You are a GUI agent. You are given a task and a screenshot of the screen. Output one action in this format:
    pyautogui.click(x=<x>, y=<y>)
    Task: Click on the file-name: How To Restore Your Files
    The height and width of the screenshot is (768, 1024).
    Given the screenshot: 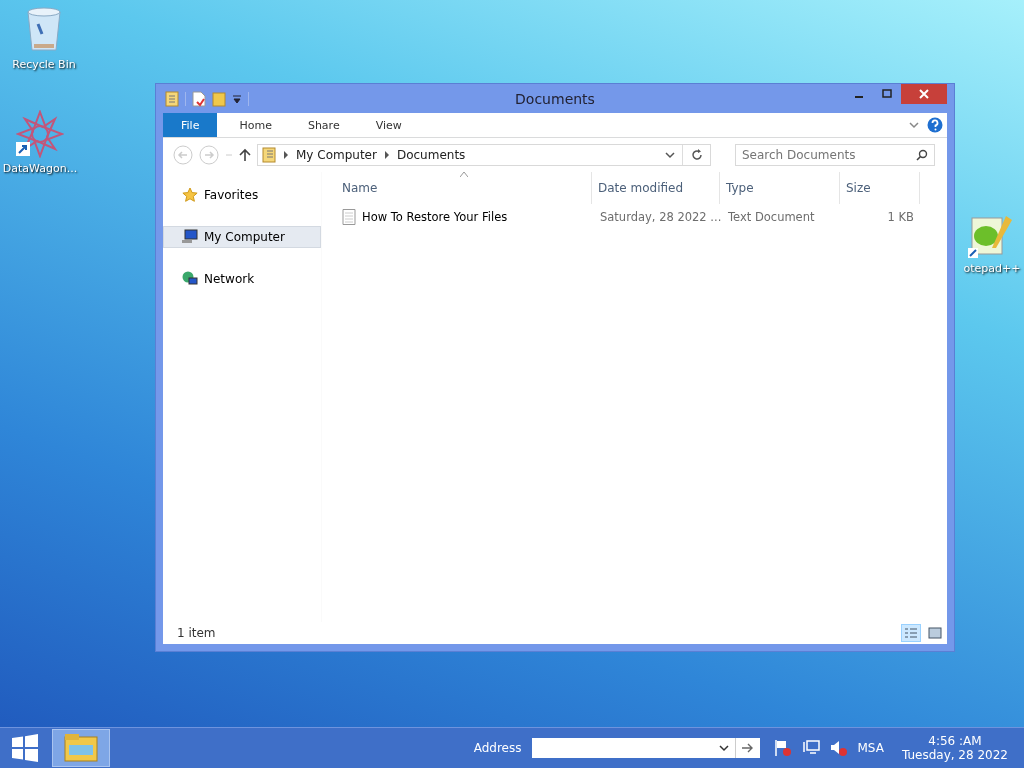 What is the action you would take?
    pyautogui.click(x=435, y=217)
    